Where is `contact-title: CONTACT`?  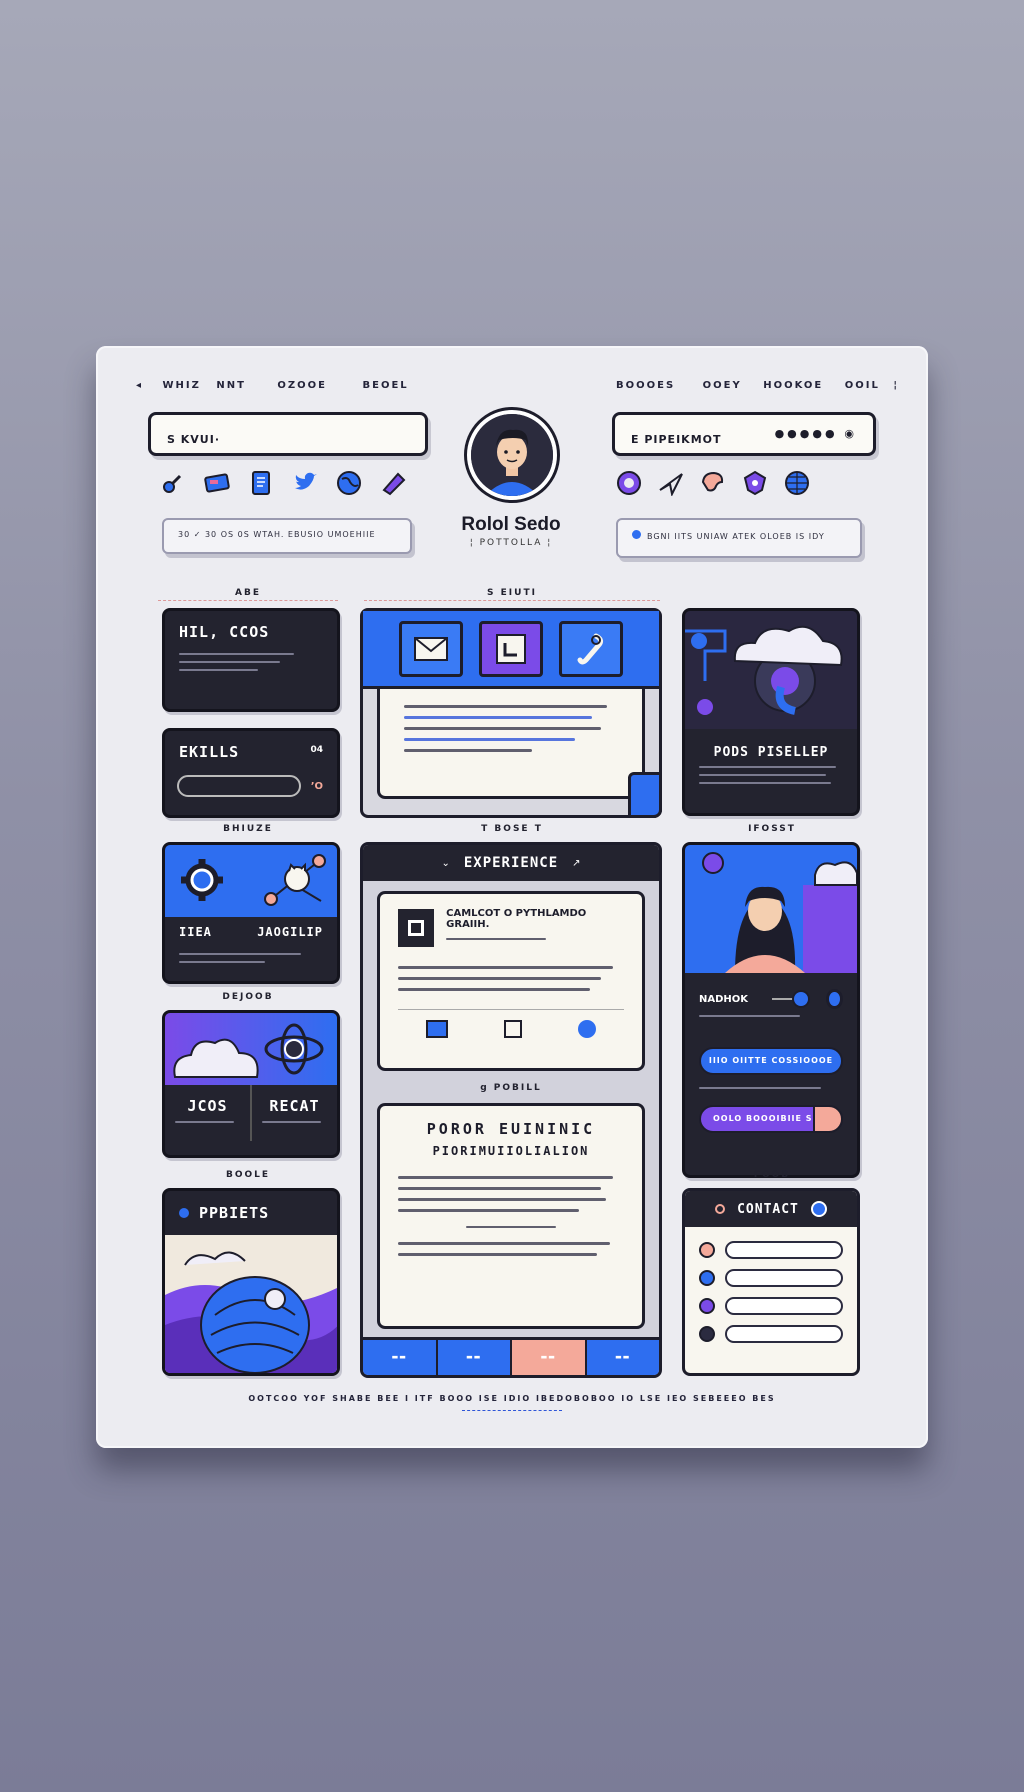 contact-title: CONTACT is located at coordinates (768, 1209).